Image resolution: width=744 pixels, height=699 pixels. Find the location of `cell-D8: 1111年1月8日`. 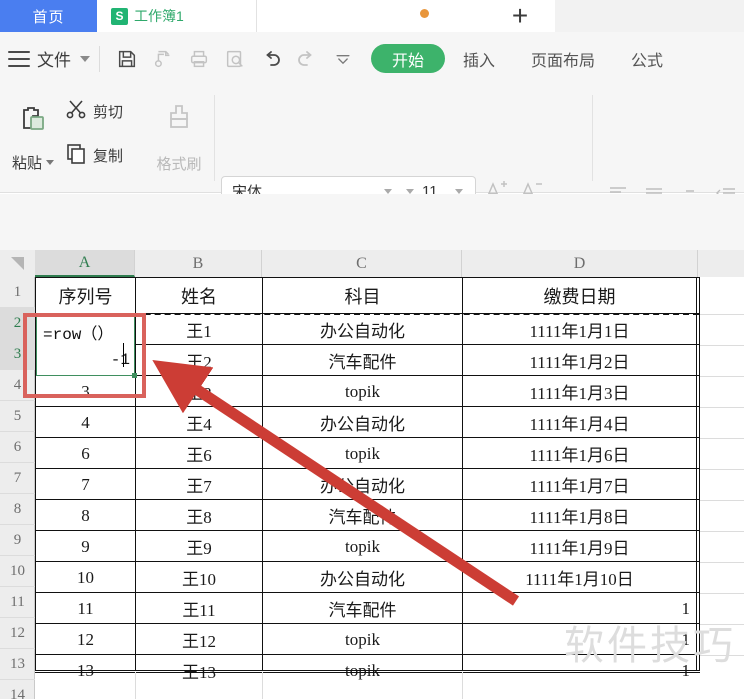

cell-D8: 1111年1月8日 is located at coordinates (579, 515).